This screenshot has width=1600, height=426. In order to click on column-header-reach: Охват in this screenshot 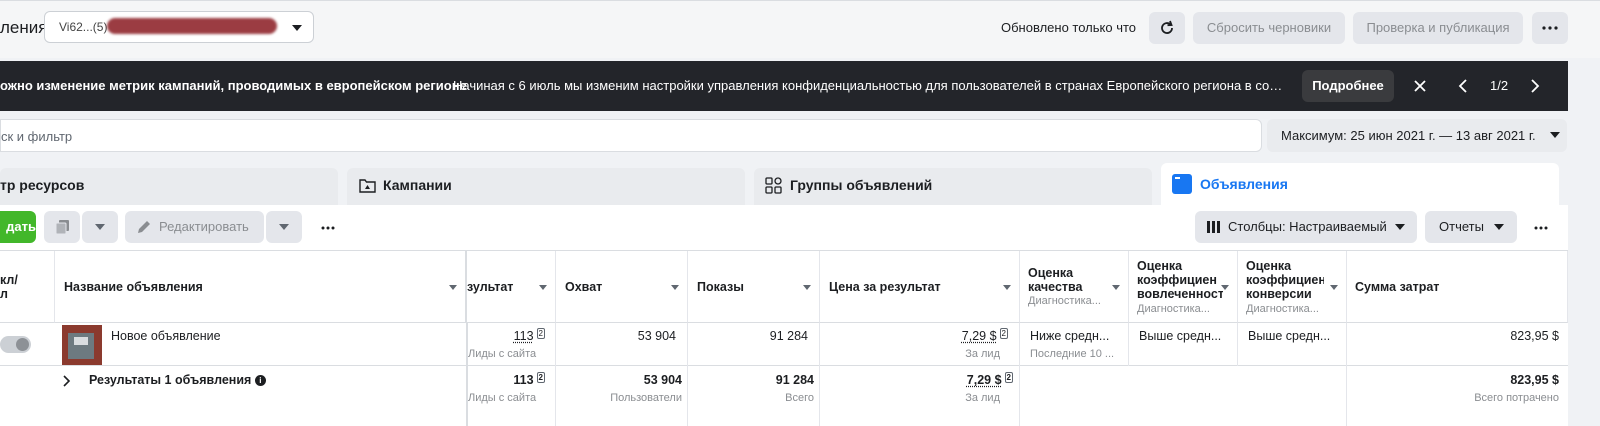, I will do `click(622, 287)`.